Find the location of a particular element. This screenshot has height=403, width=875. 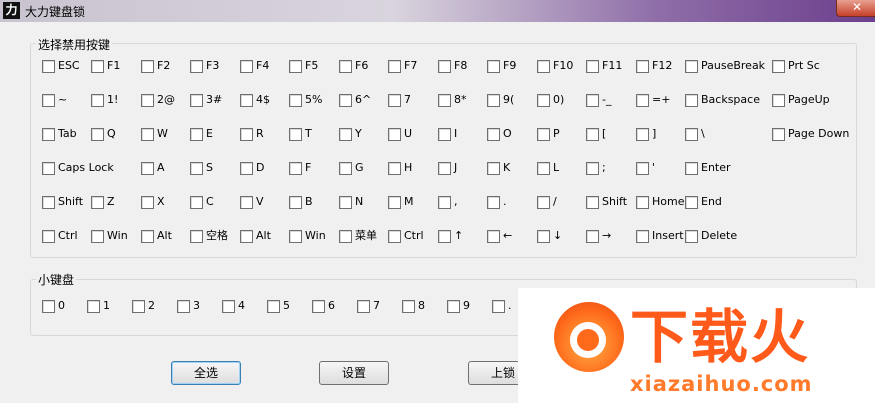

key-checkbox: N is located at coordinates (351, 203).